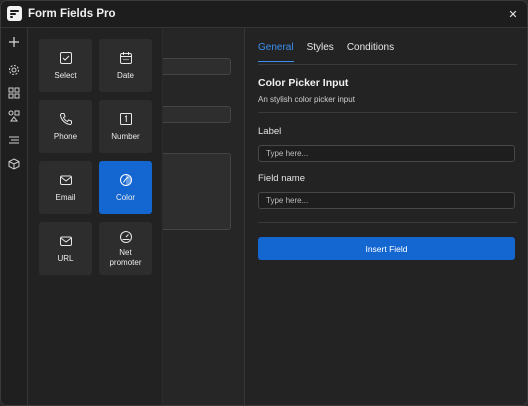 The height and width of the screenshot is (406, 528). Describe the element at coordinates (14, 42) in the screenshot. I see `plus-icon` at that location.